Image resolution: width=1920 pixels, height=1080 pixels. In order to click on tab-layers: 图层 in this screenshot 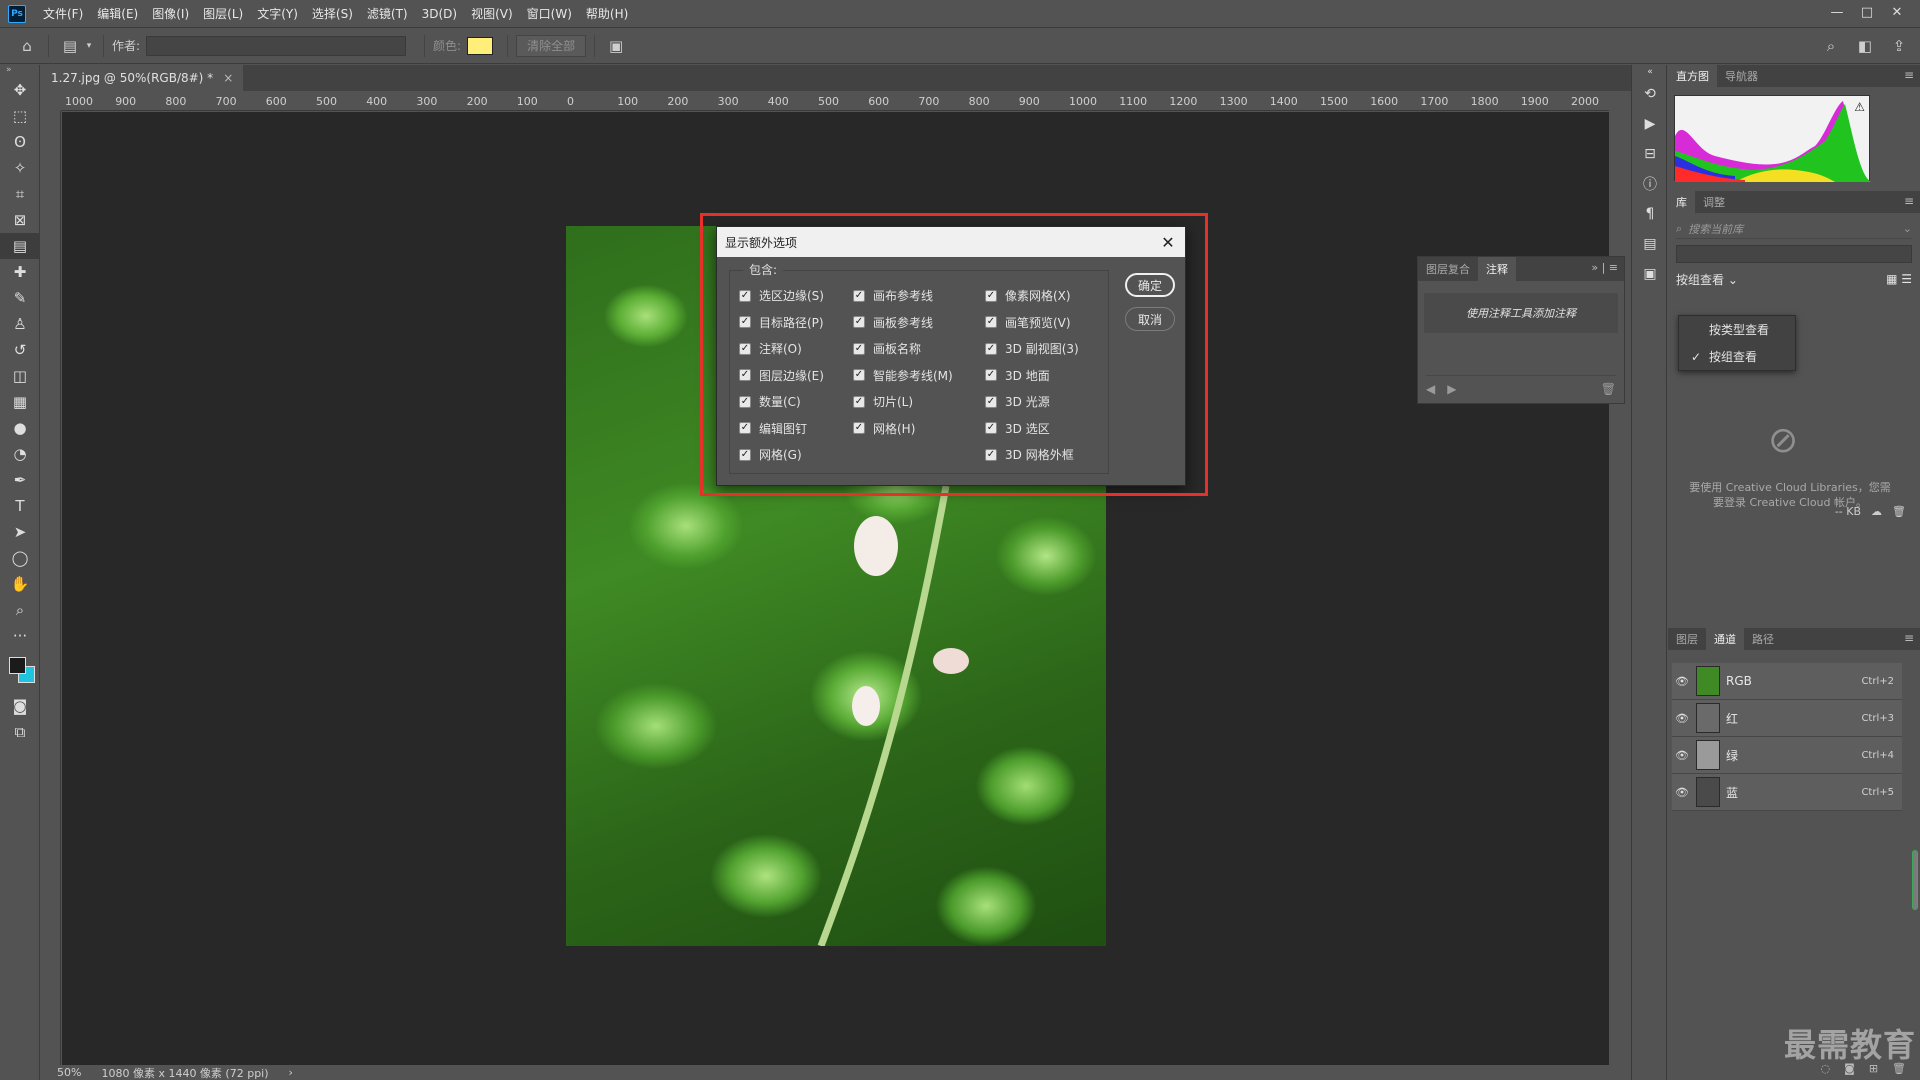, I will do `click(1687, 639)`.